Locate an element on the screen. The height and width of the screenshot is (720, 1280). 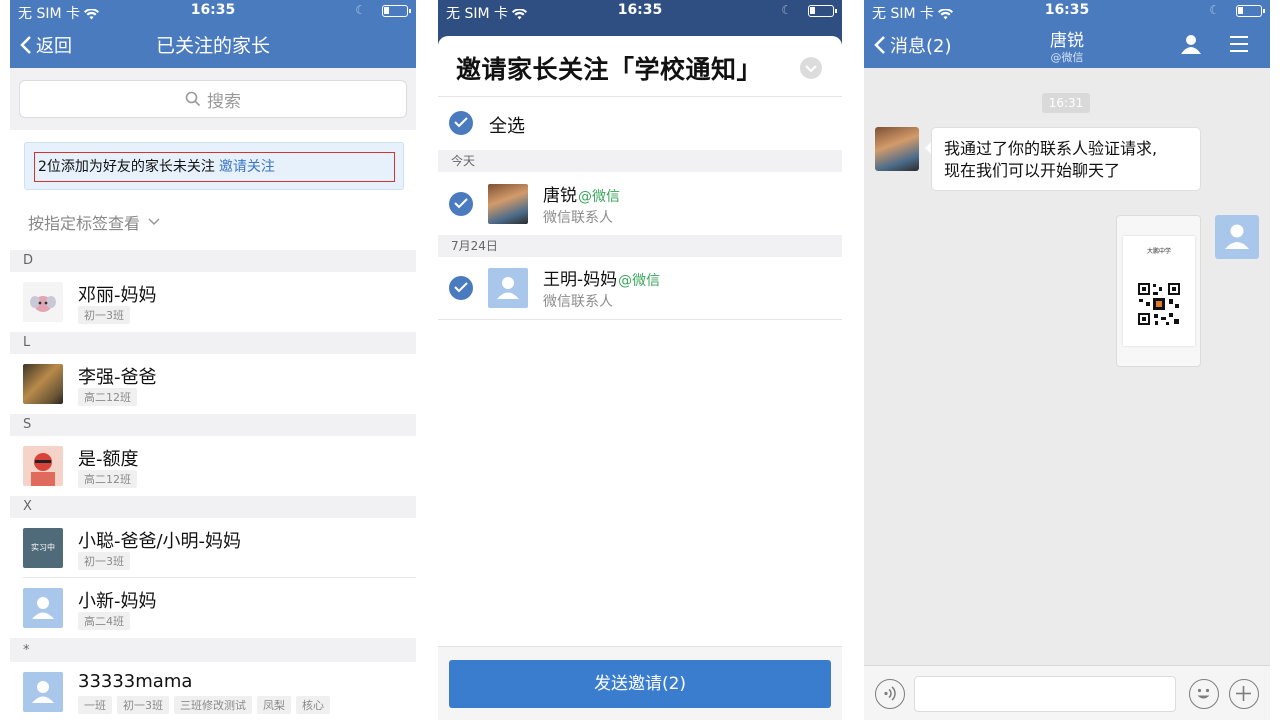
chat-title: 唐锐 is located at coordinates (1067, 41).